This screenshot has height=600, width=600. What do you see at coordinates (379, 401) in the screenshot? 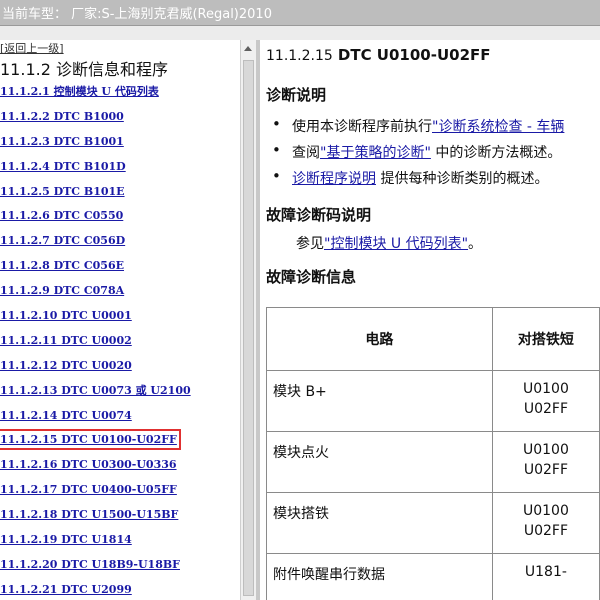
I see `circuit-cell: 模块 B+` at bounding box center [379, 401].